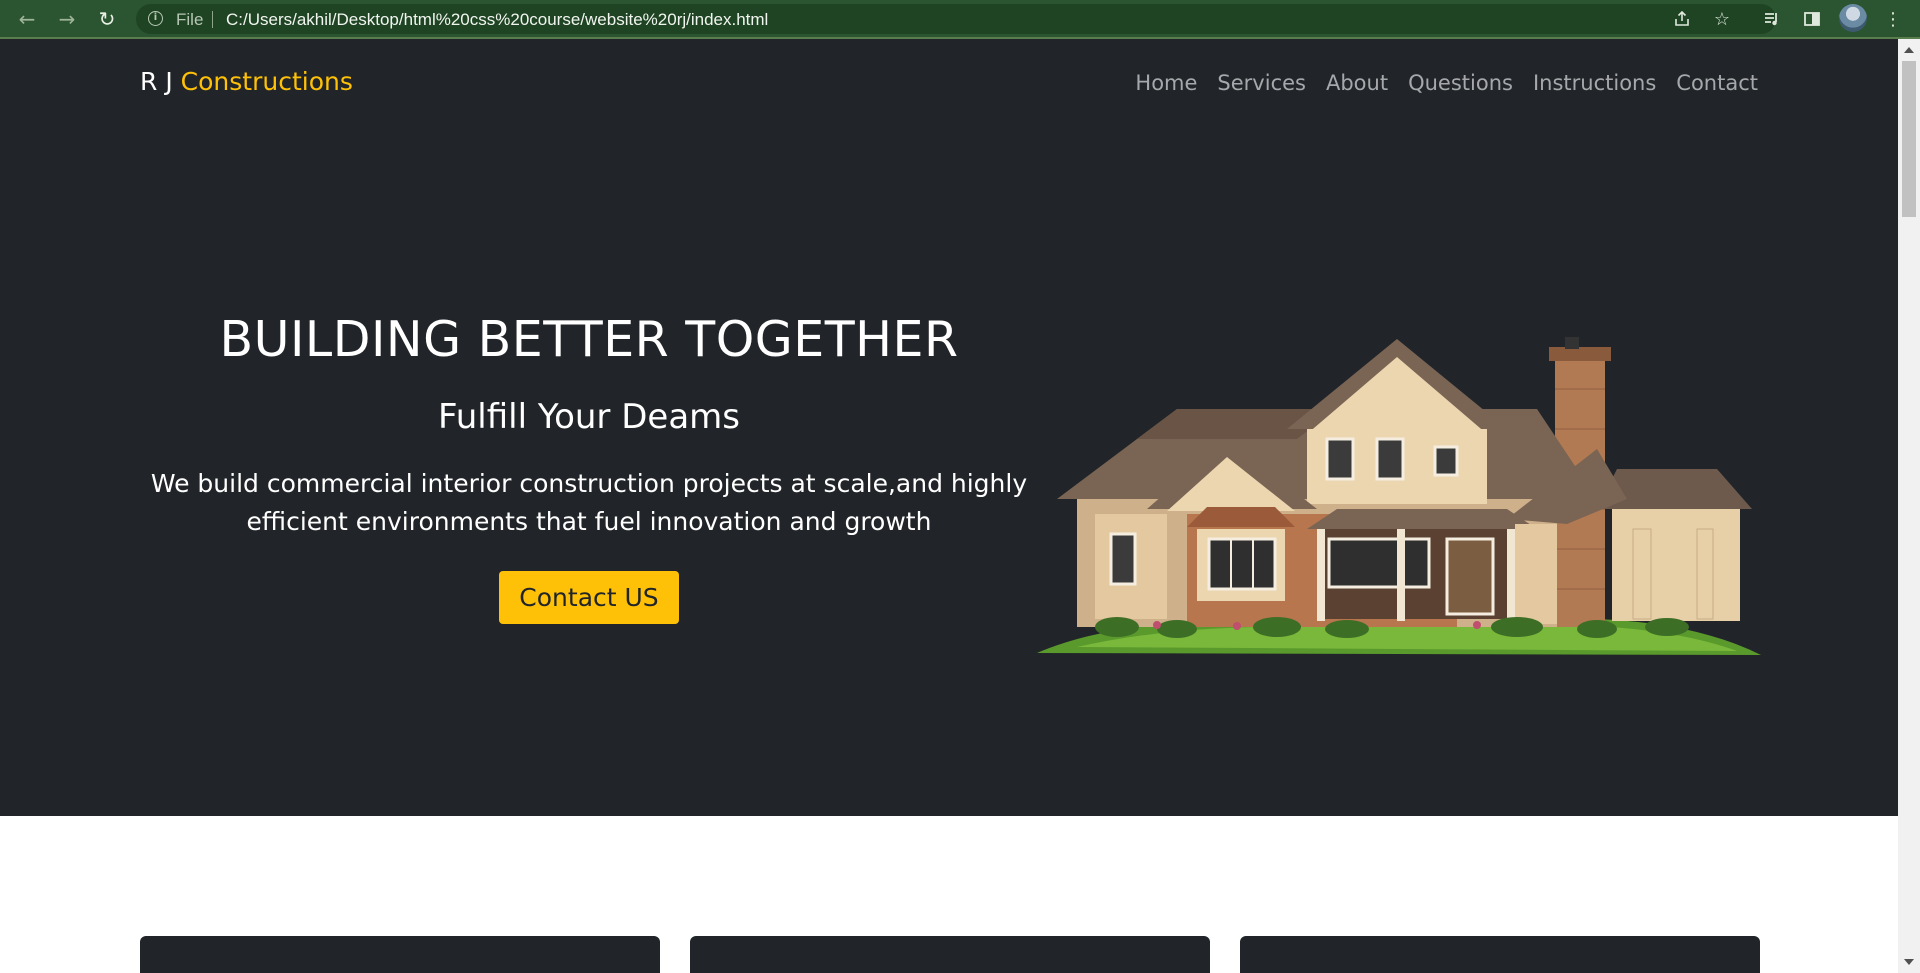 This screenshot has height=973, width=1920. Describe the element at coordinates (1909, 50) in the screenshot. I see `scroll-up-arrow` at that location.